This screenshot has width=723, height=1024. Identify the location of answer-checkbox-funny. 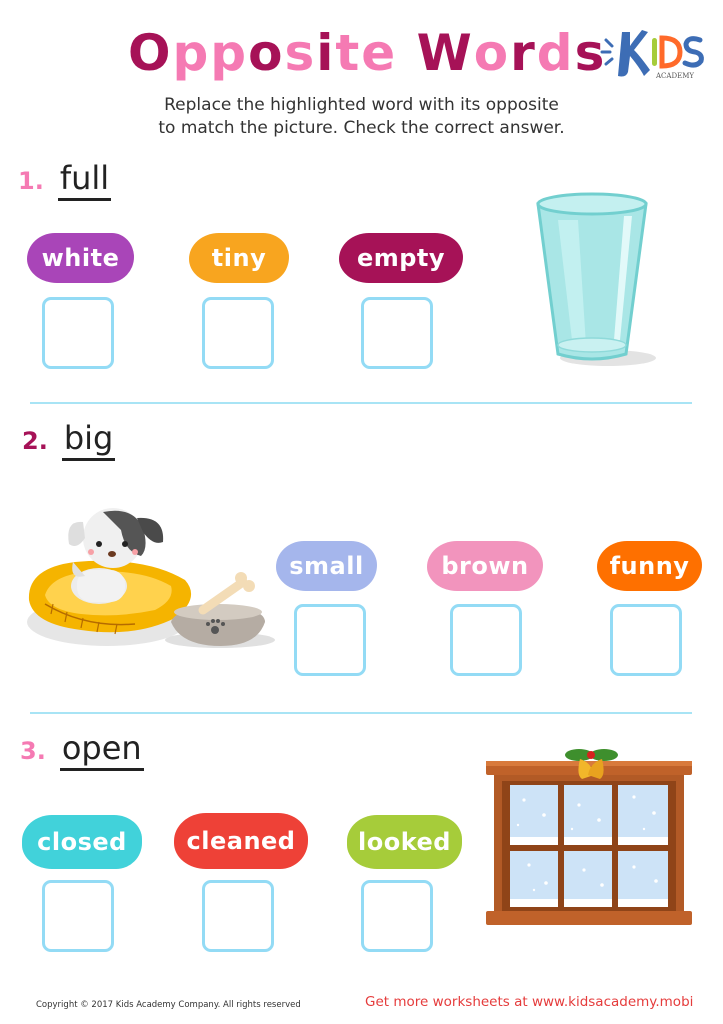
(646, 640).